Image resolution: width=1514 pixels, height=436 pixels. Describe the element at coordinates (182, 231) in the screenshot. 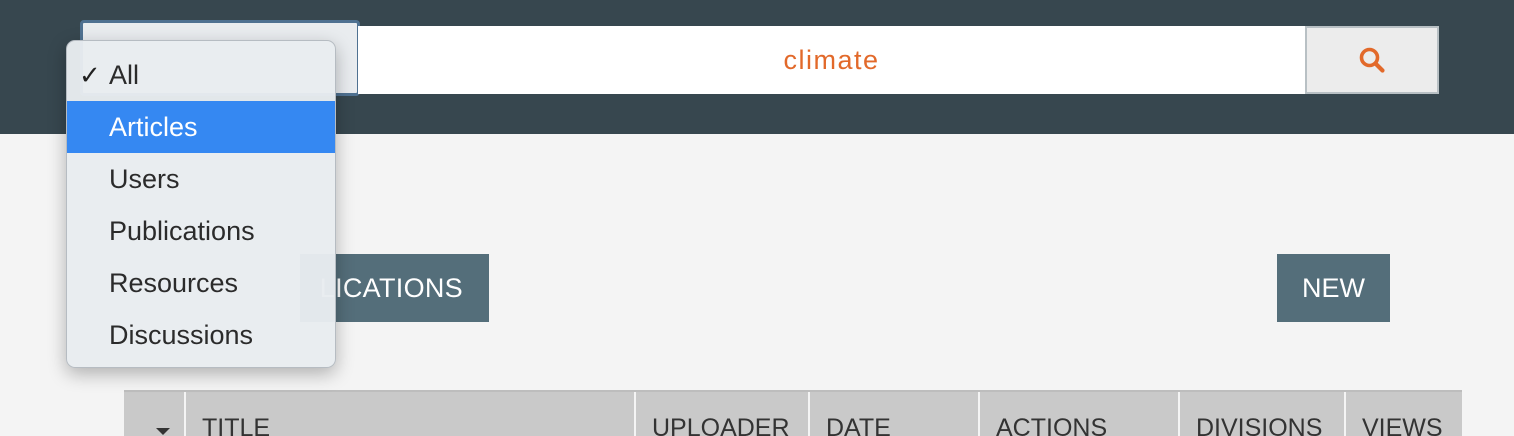

I see `menu-item-label: Publications` at that location.